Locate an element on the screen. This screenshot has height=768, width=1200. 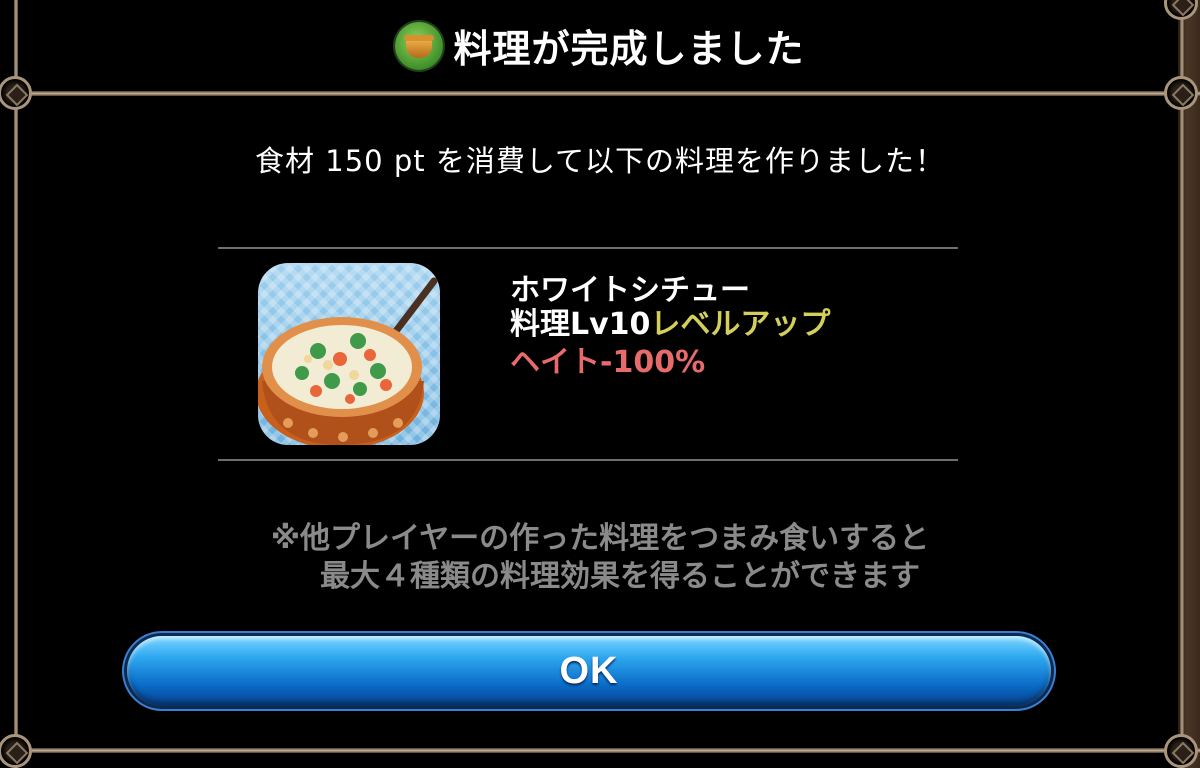
dish-effect: ヘイト-100% is located at coordinates (608, 362).